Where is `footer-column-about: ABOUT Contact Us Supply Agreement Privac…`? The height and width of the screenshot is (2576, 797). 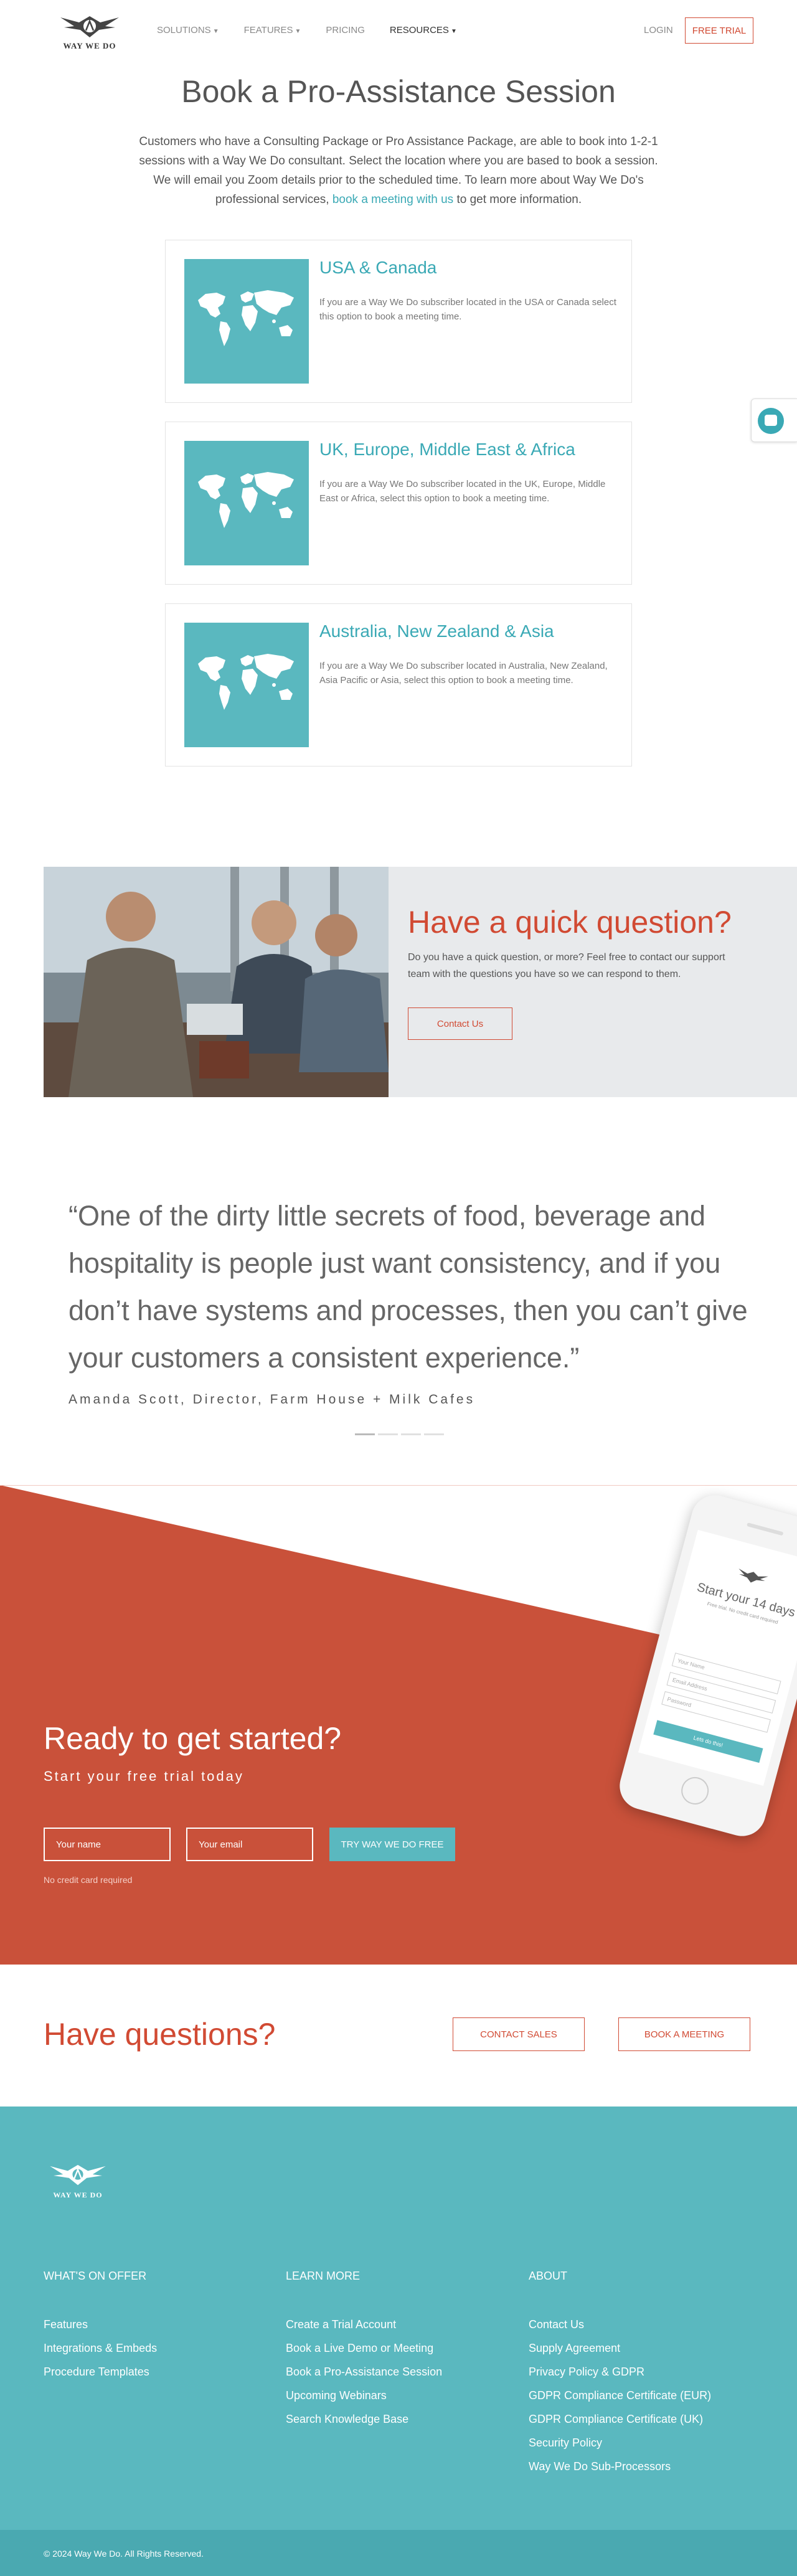
footer-column-about: ABOUT Contact Us Supply Agreement Privac… is located at coordinates (634, 2374).